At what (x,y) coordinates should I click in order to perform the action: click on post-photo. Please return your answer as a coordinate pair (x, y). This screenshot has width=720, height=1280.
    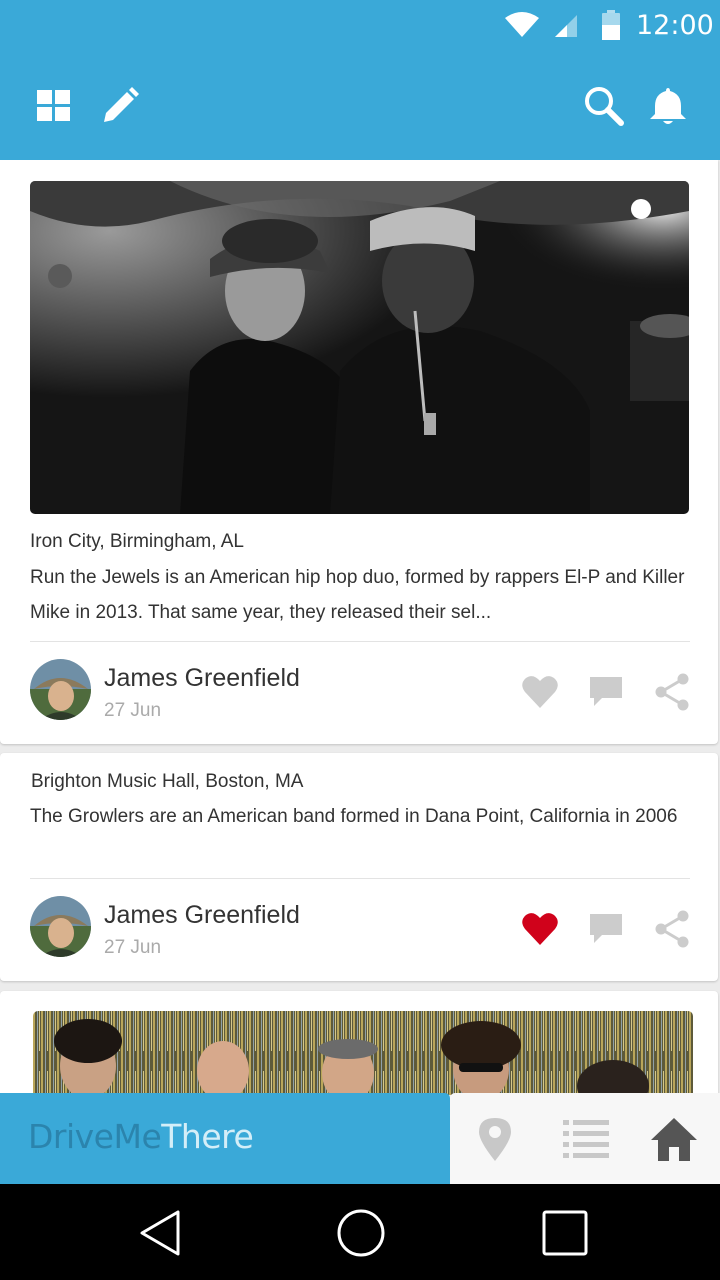
    Looking at the image, I should click on (363, 1053).